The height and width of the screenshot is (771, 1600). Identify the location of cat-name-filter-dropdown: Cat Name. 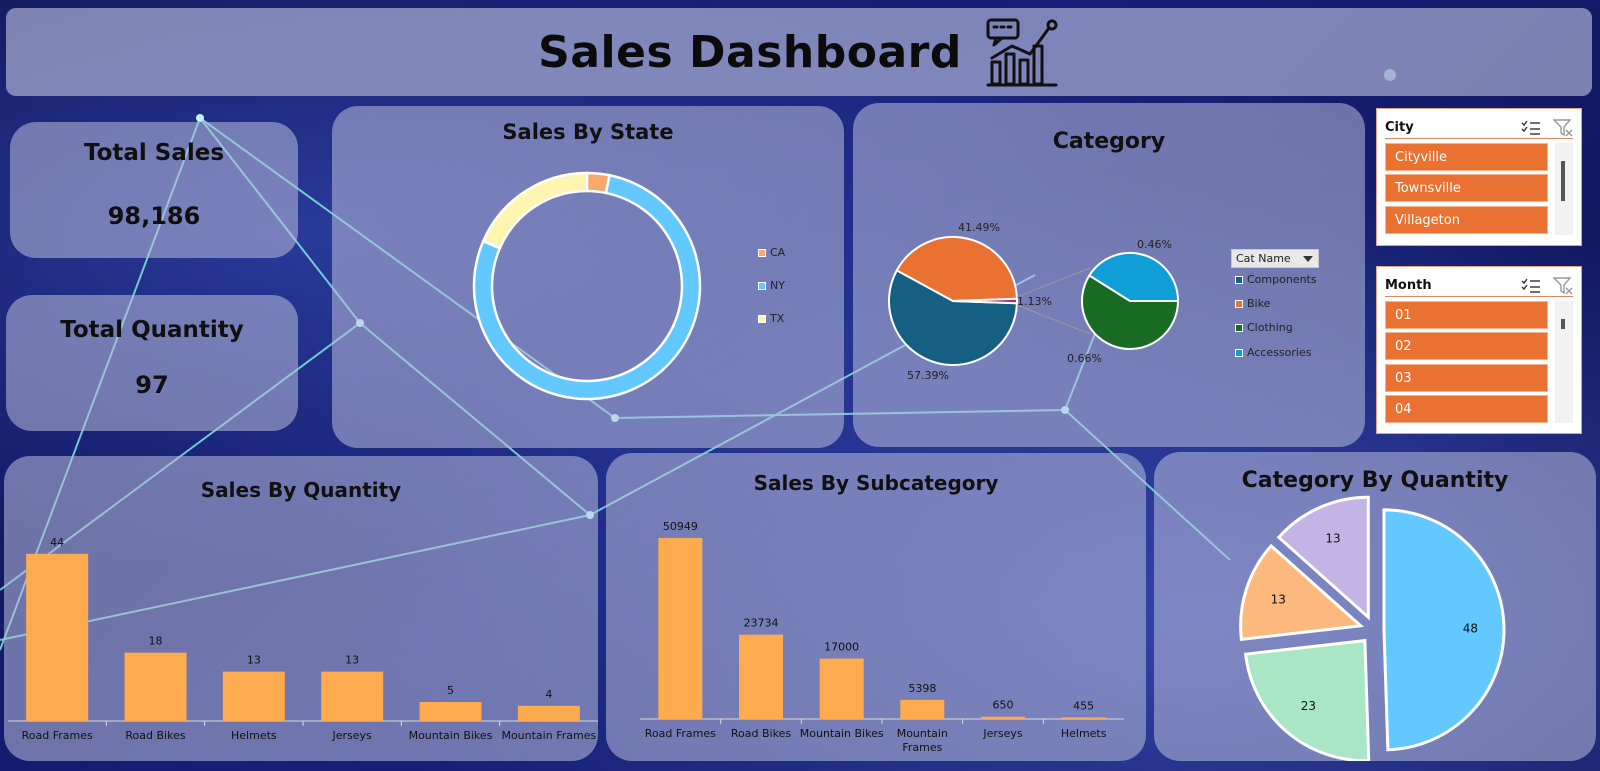
(1275, 258).